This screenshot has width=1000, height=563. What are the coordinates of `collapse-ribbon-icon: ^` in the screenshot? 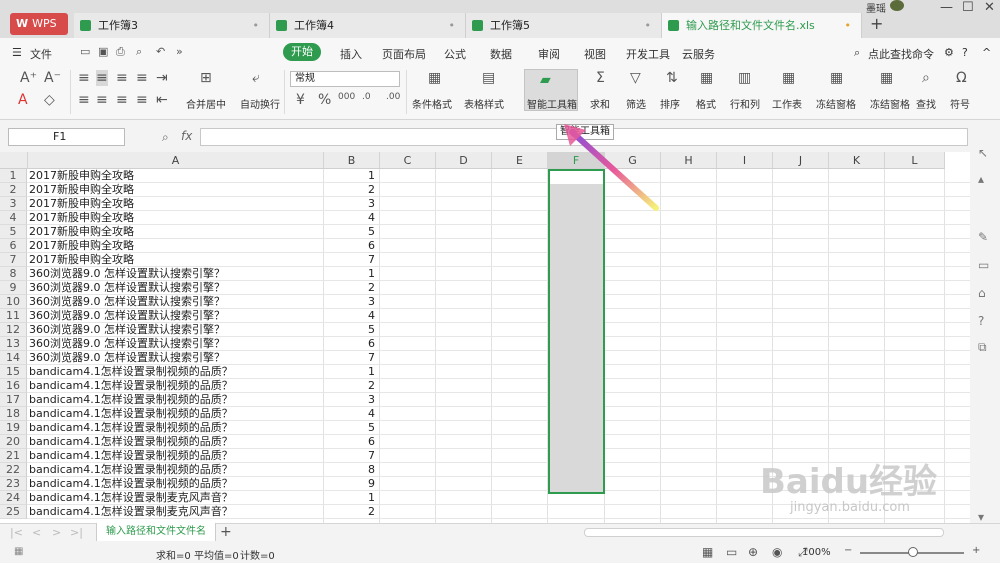 It's located at (986, 52).